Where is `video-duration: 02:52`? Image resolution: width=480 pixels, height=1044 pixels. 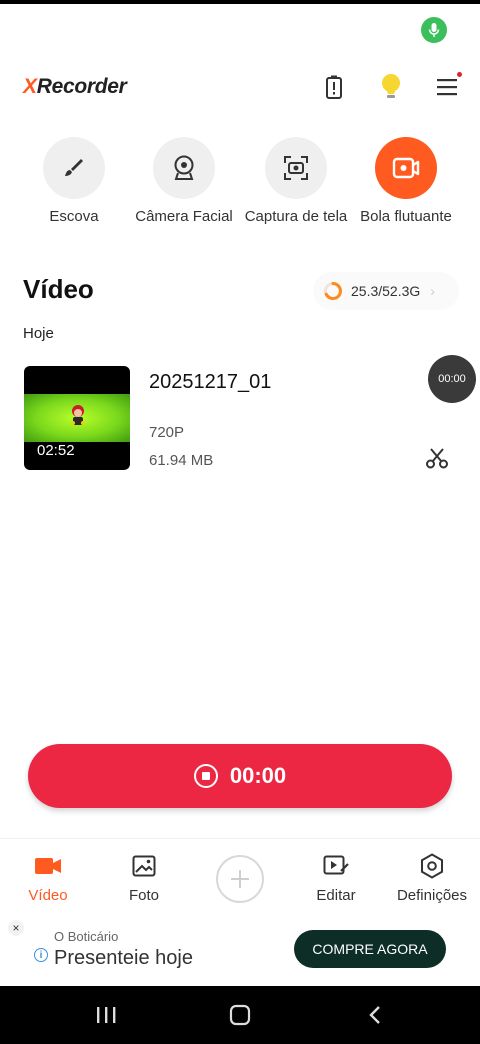 video-duration: 02:52 is located at coordinates (56, 450).